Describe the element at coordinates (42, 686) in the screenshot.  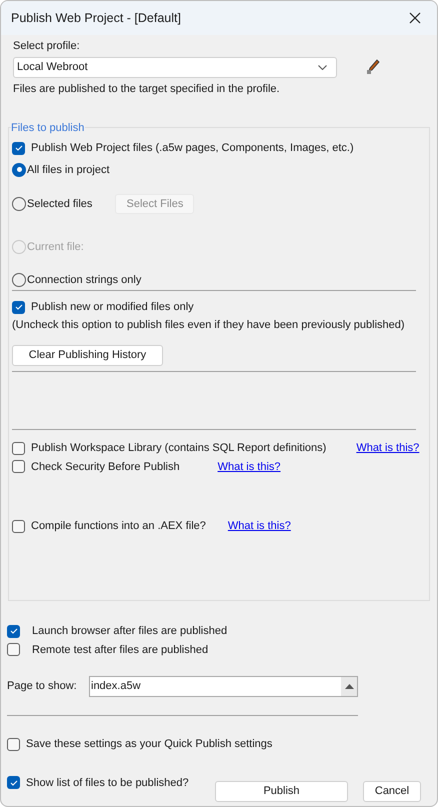
I see `page-to-show-label: Page to show:` at that location.